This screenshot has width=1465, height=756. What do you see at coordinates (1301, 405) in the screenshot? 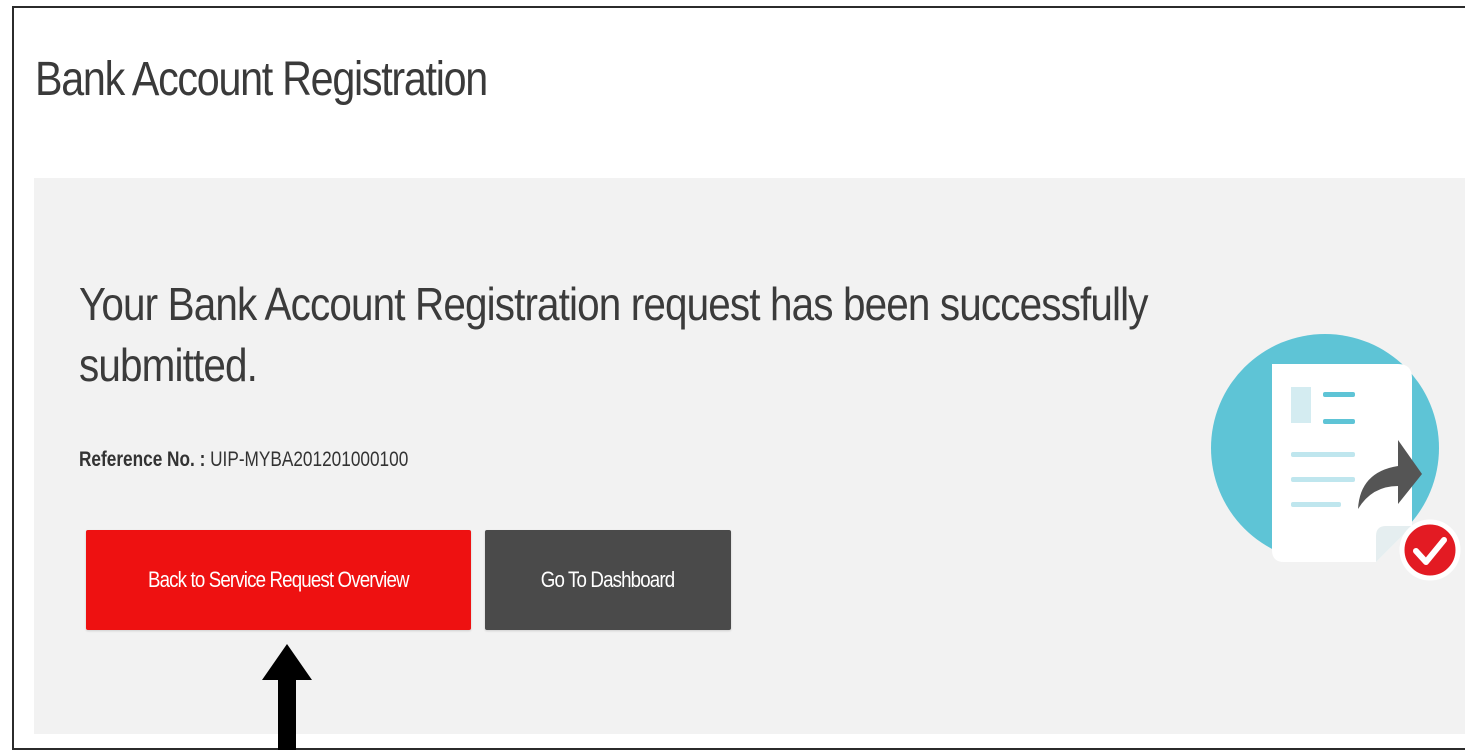
I see `document-image-block` at bounding box center [1301, 405].